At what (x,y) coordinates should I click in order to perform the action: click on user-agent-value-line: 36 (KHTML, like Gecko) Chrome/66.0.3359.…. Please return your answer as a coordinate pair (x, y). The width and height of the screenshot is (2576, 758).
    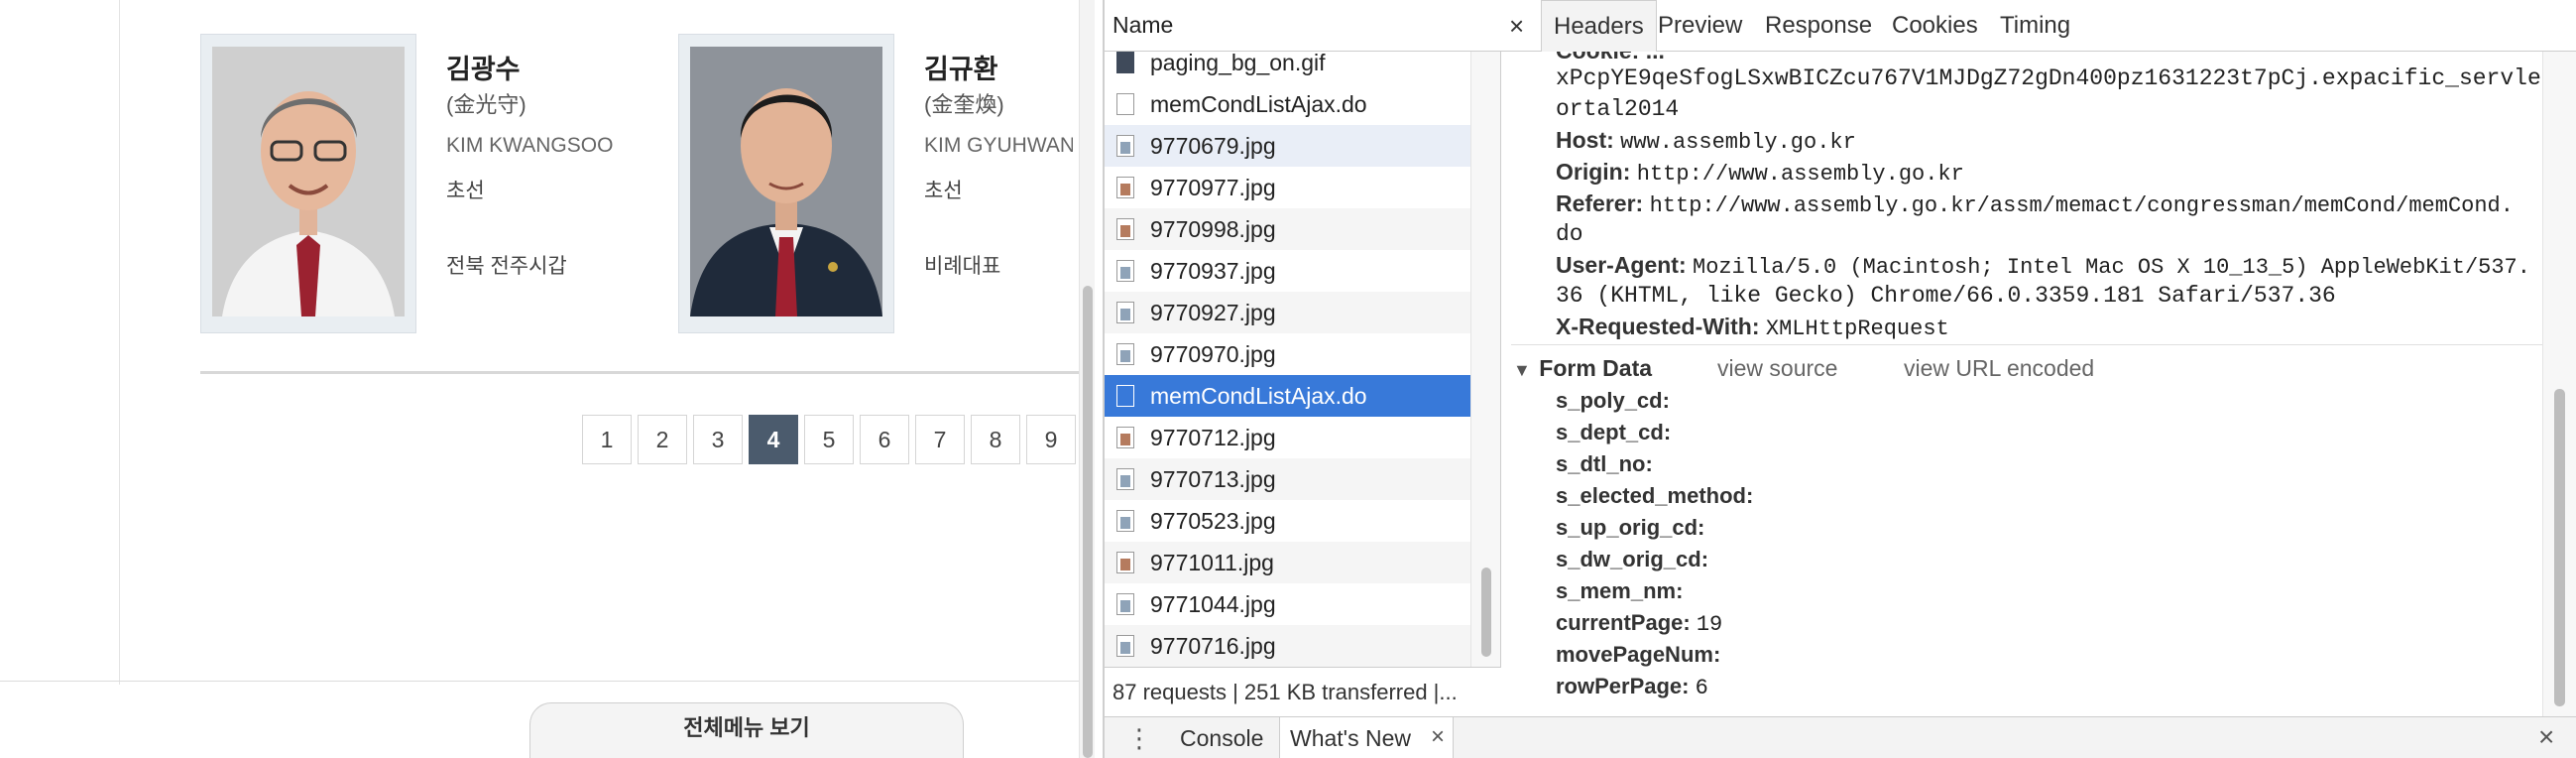
    Looking at the image, I should click on (1946, 296).